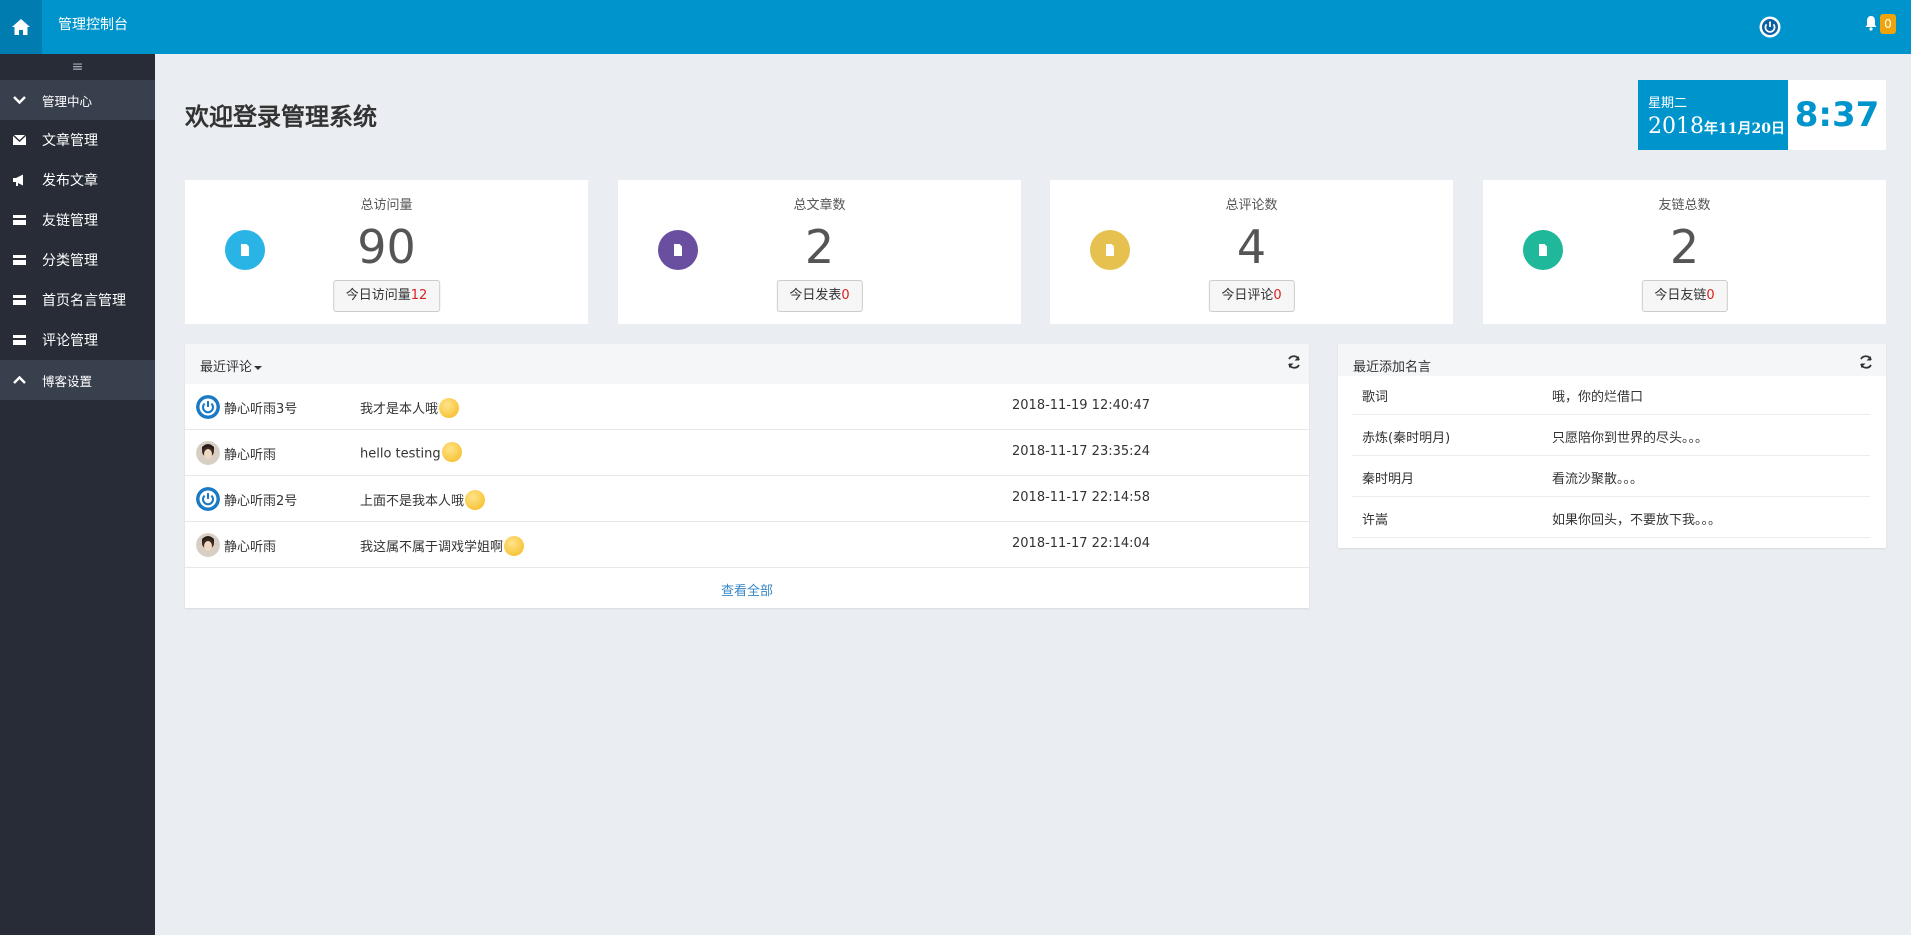 This screenshot has height=935, width=1911. What do you see at coordinates (19, 100) in the screenshot?
I see `chevron-down-icon` at bounding box center [19, 100].